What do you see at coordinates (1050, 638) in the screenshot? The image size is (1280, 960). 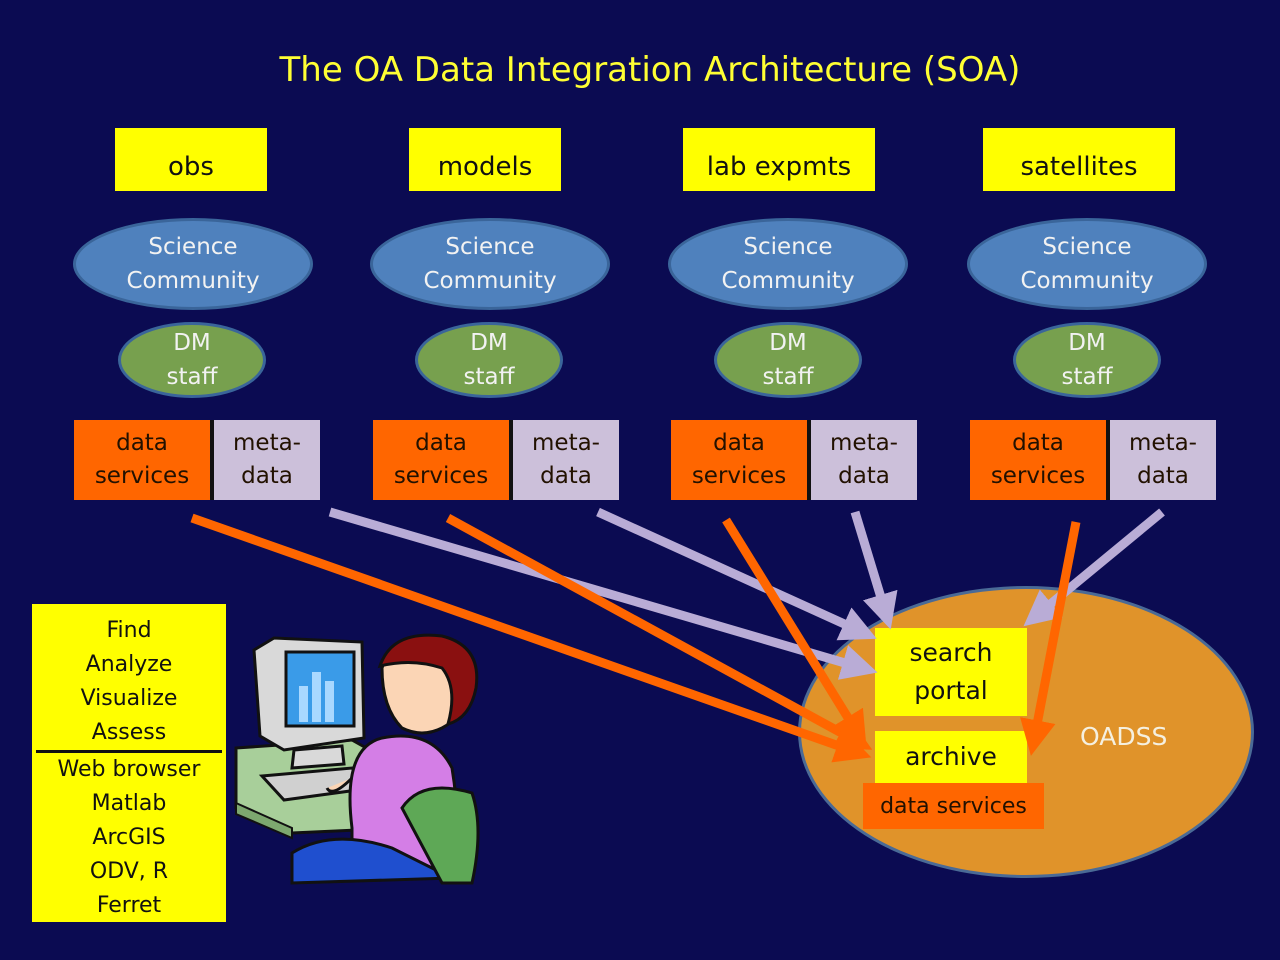 I see `data-arrow-satellites` at bounding box center [1050, 638].